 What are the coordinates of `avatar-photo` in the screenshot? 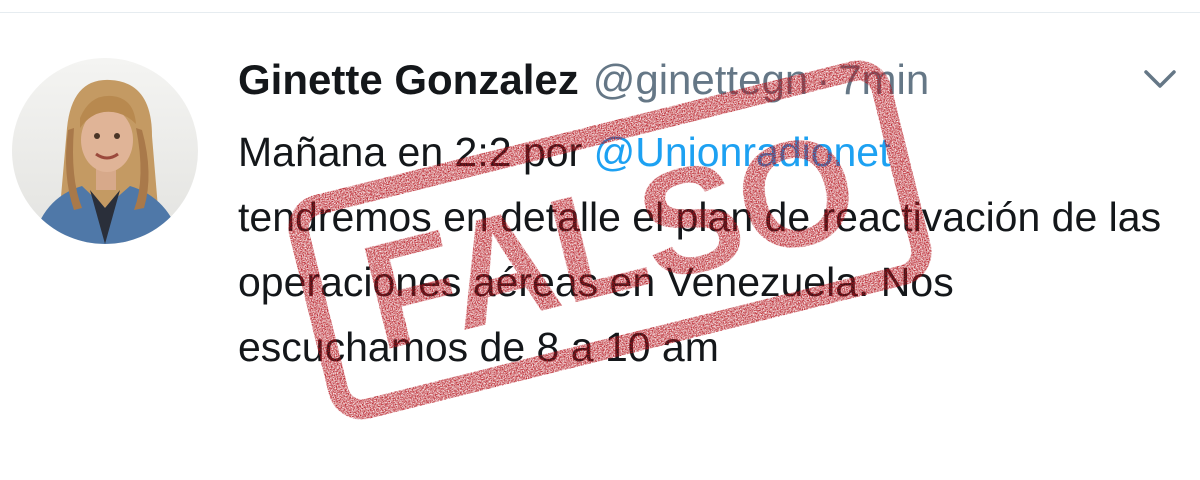 It's located at (105, 151).